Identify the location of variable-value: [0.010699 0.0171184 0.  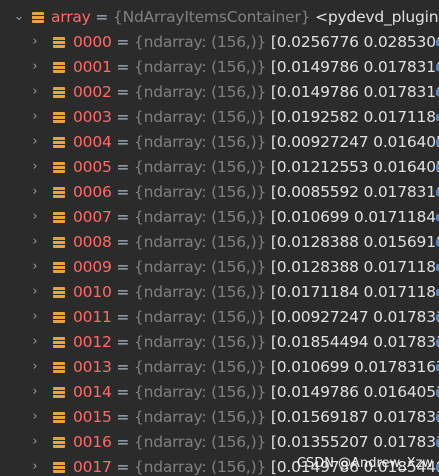
(354, 217).